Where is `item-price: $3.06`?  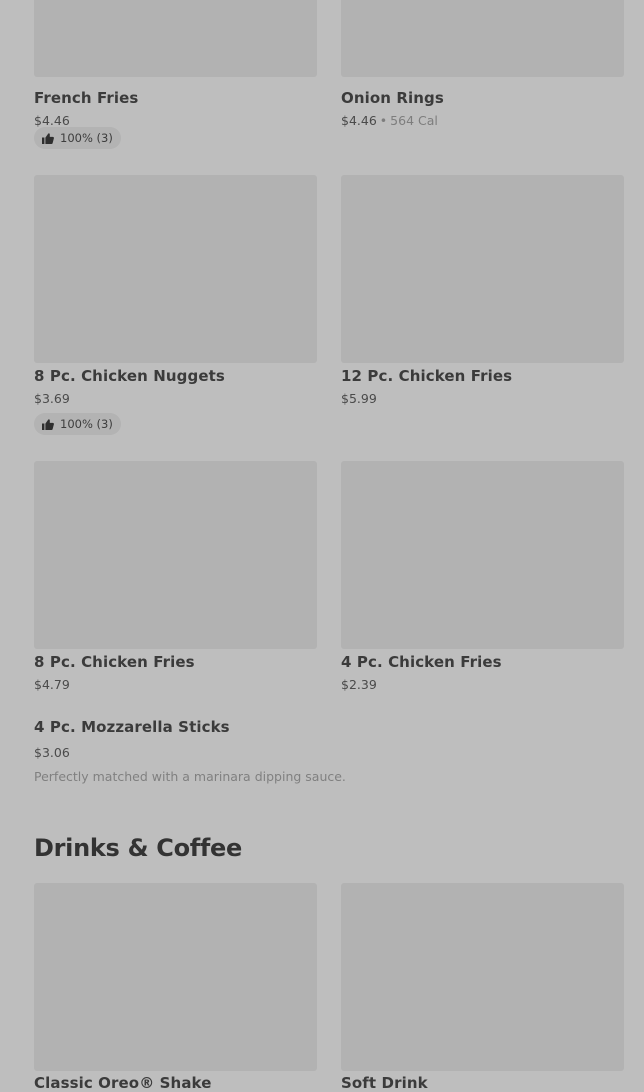
item-price: $3.06 is located at coordinates (52, 752).